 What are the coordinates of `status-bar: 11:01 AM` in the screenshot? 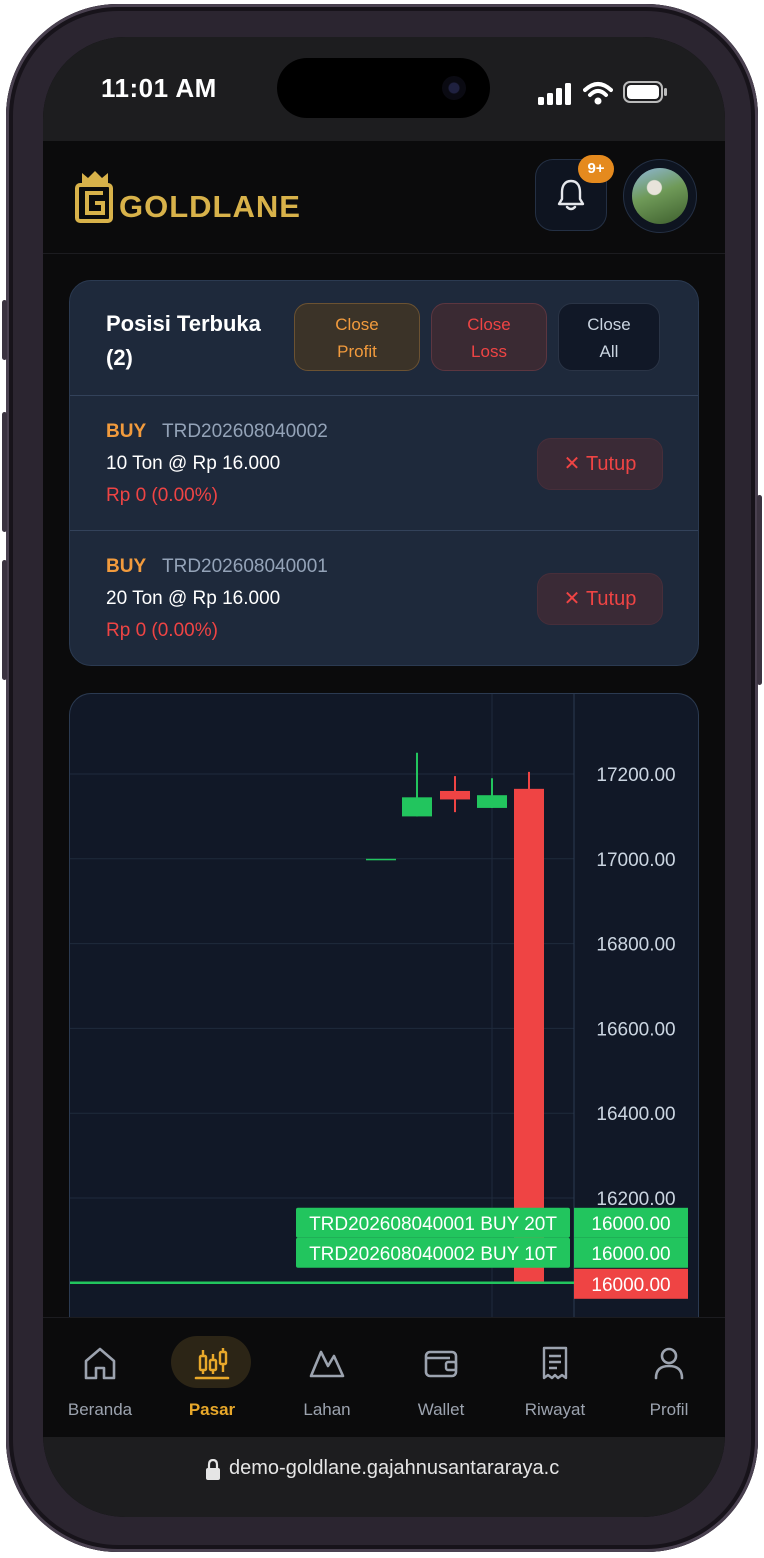 It's located at (384, 89).